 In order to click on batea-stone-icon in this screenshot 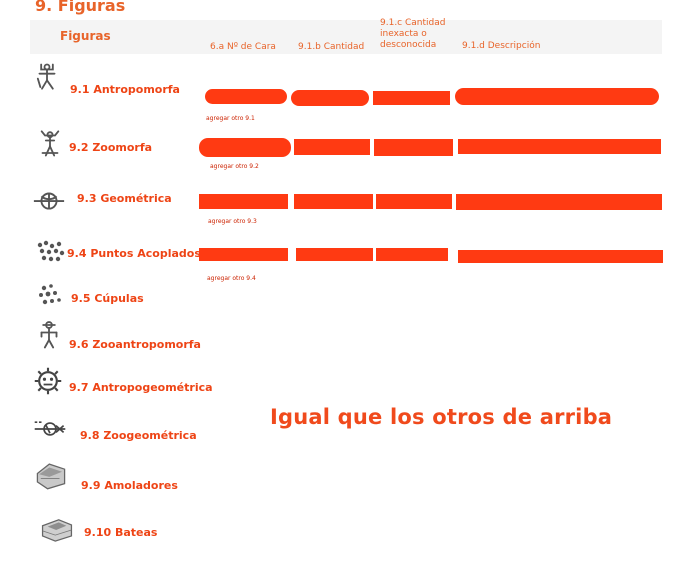, I will do `click(57, 530)`.